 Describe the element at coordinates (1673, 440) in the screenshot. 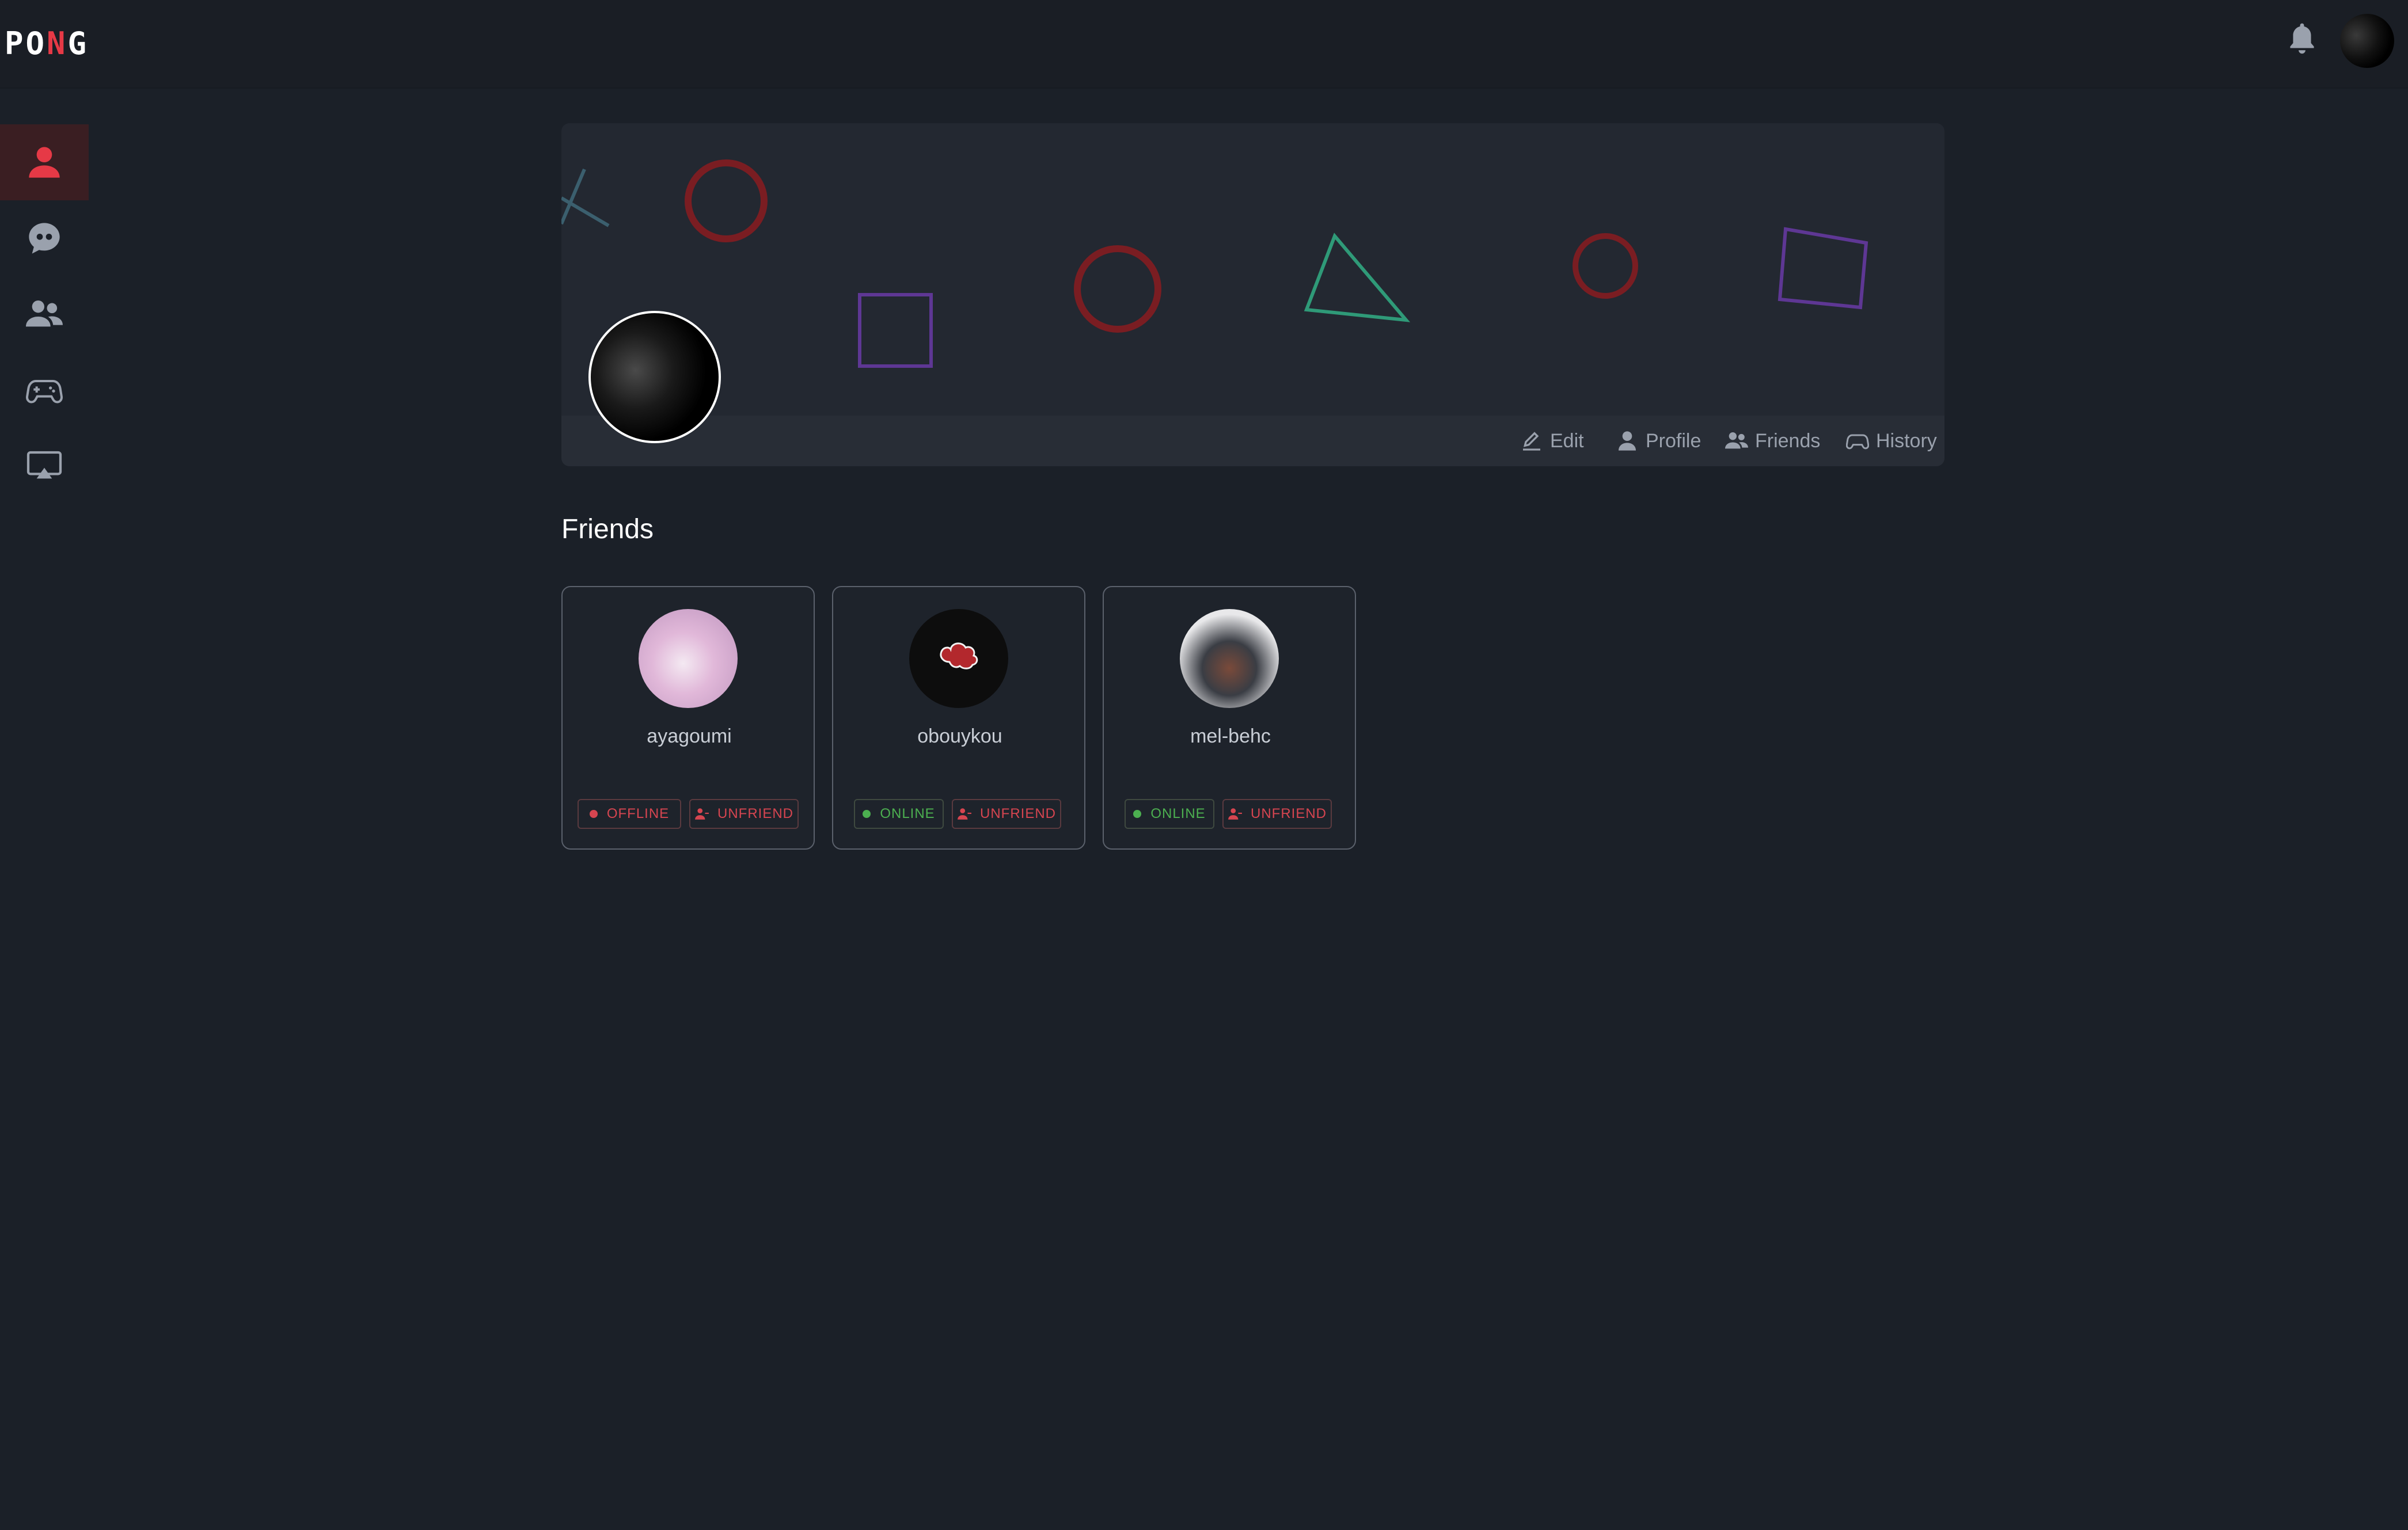

I see `profile-label: Profile` at that location.